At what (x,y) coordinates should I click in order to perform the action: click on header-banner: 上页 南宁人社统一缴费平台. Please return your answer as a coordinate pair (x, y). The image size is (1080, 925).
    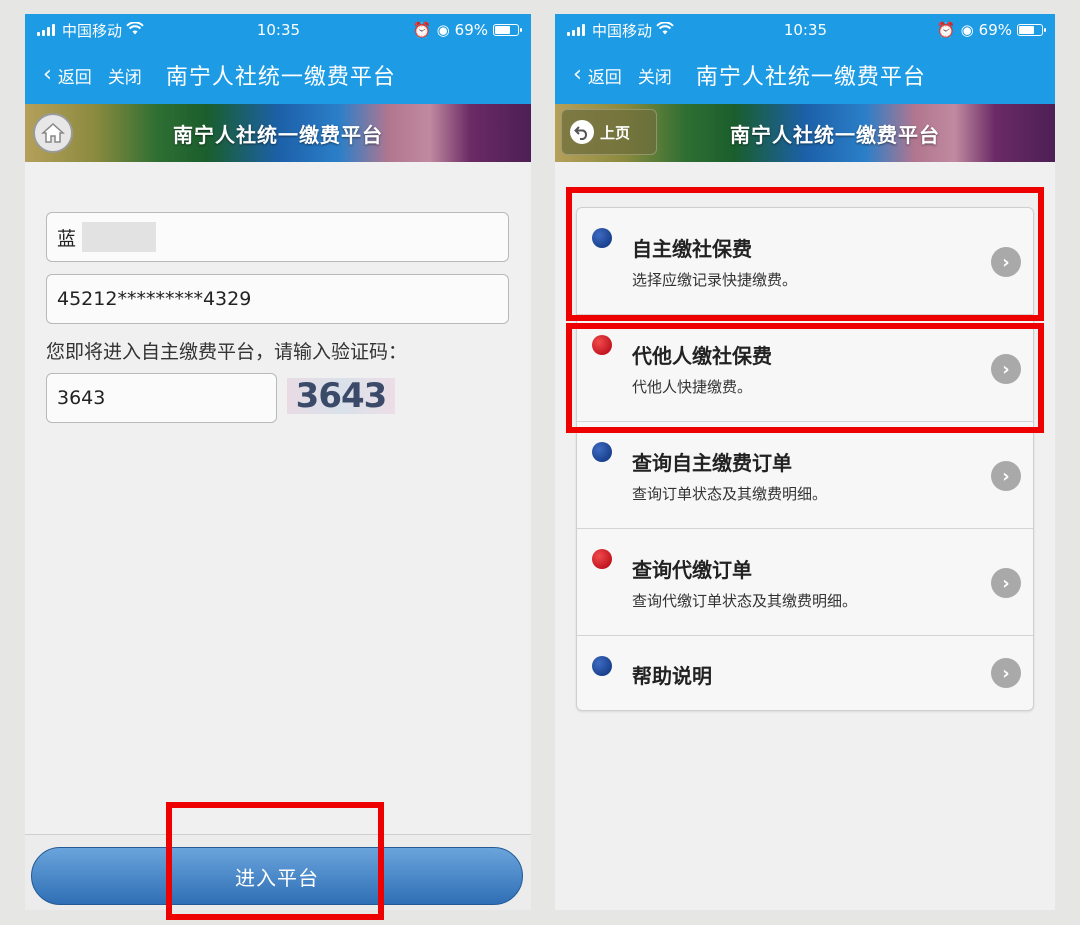
    Looking at the image, I should click on (805, 133).